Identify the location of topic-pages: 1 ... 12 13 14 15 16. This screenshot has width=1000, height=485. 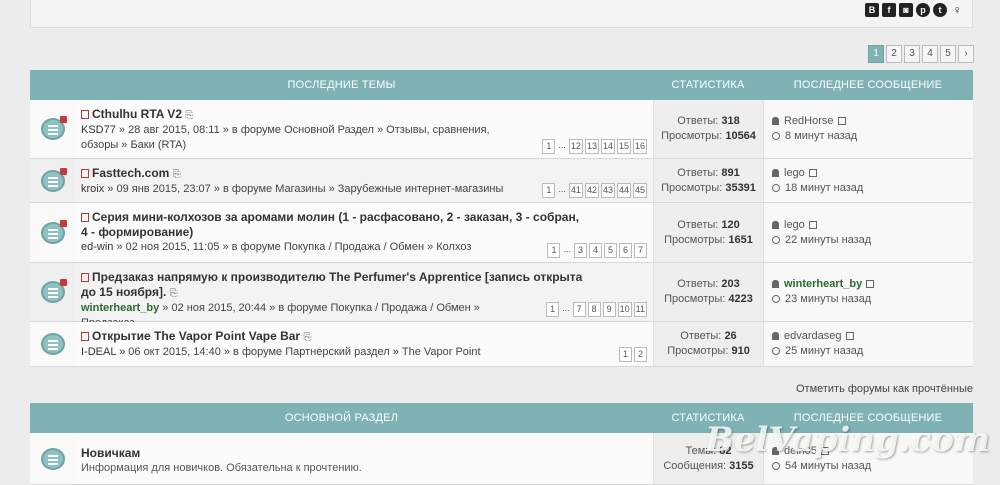
(594, 146).